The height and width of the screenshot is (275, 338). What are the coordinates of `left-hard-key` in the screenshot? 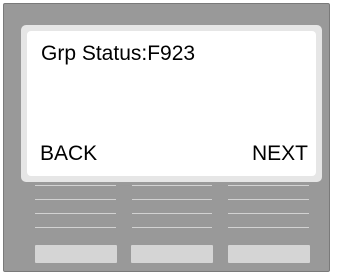 It's located at (76, 254).